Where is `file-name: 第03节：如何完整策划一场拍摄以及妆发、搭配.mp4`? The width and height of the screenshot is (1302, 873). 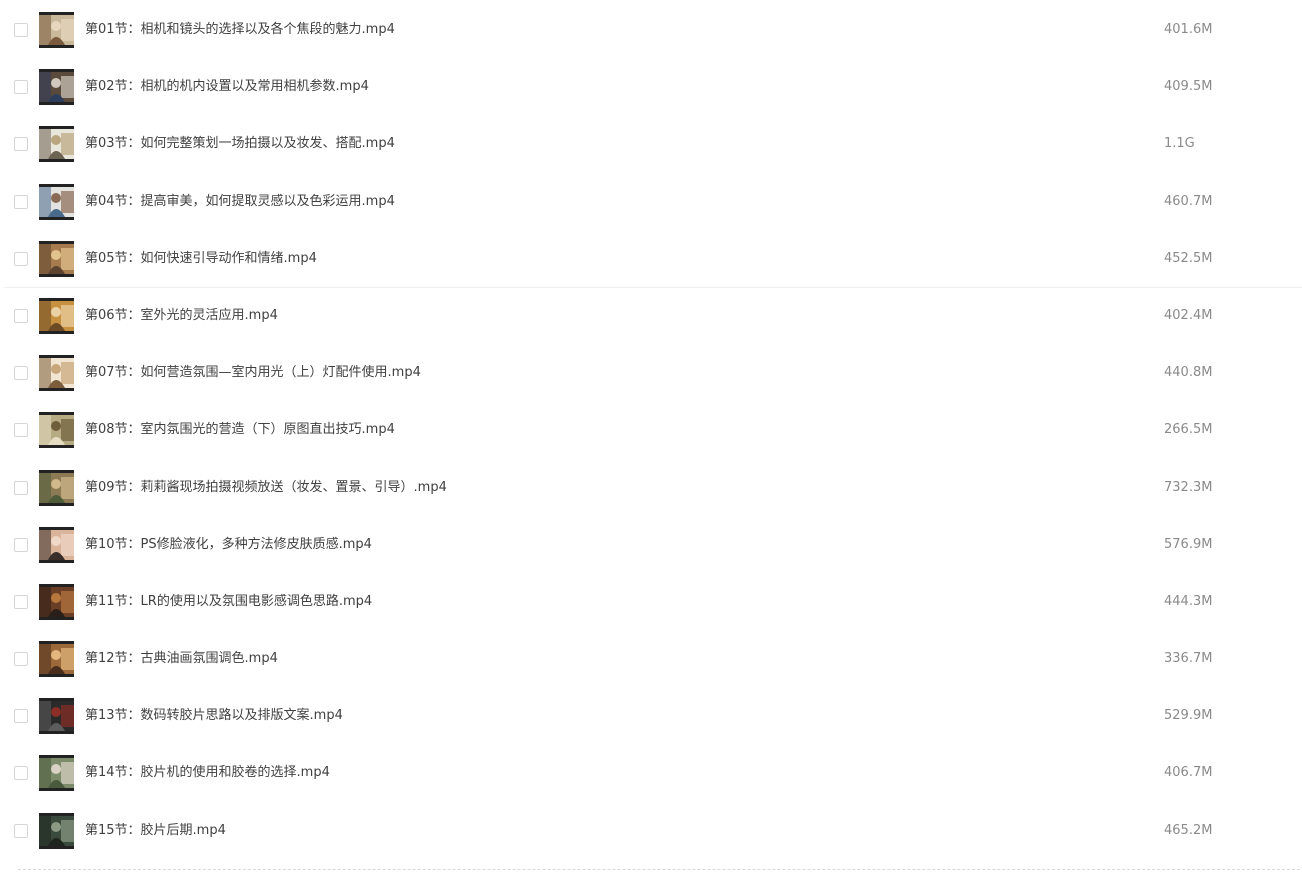
file-name: 第03节：如何完整策划一场拍摄以及妆发、搭配.mp4 is located at coordinates (240, 144).